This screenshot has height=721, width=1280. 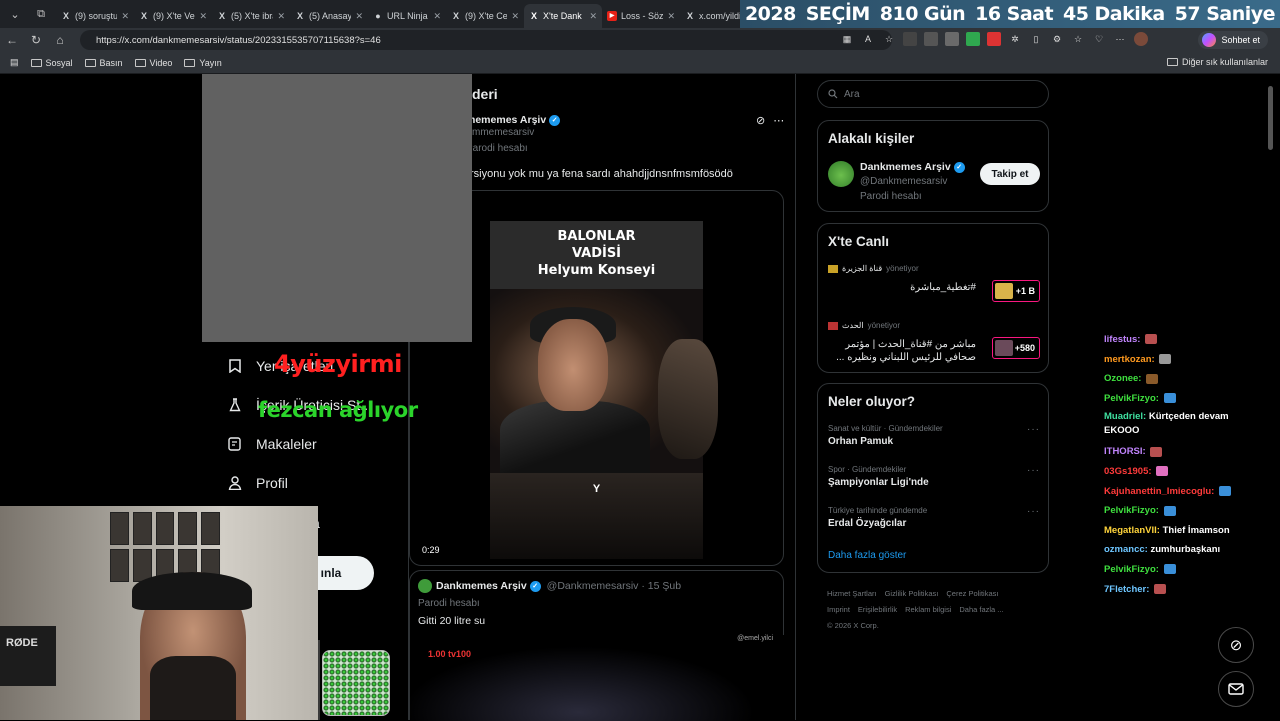 I want to click on grok-float-button: ⊘, so click(x=1236, y=645).